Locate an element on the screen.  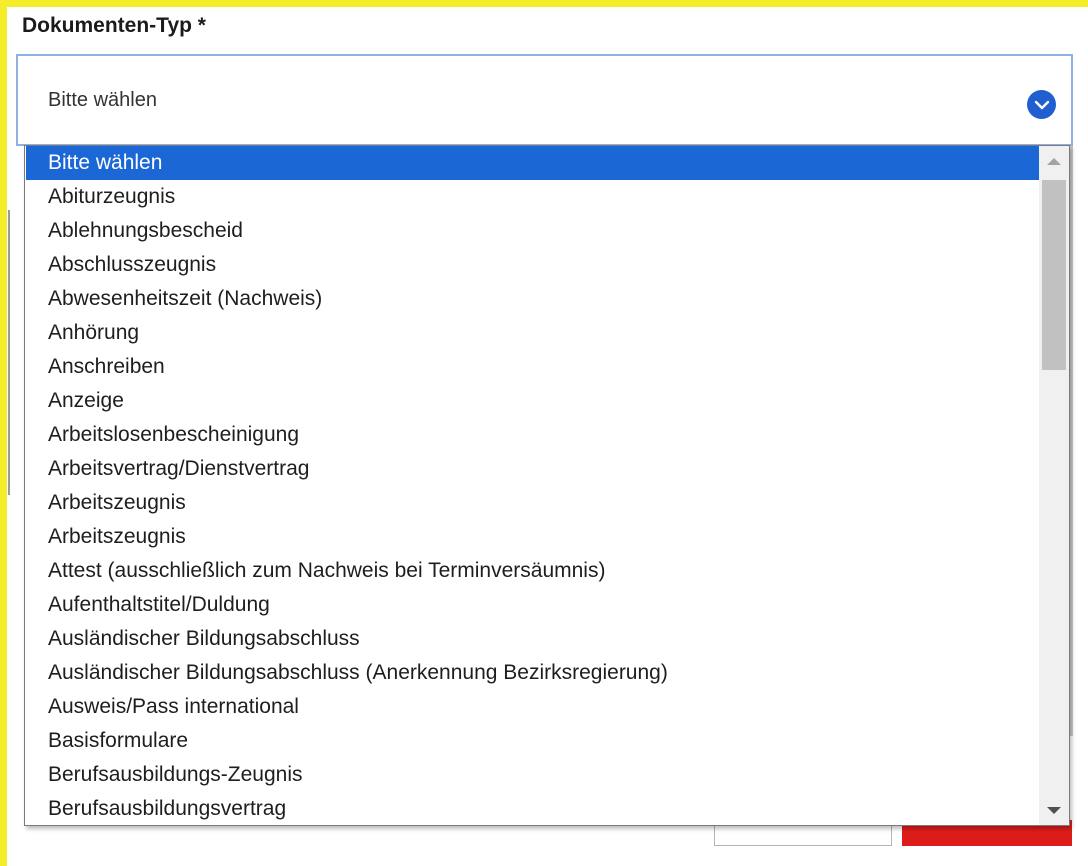
scrollbar-thumb is located at coordinates (1054, 275).